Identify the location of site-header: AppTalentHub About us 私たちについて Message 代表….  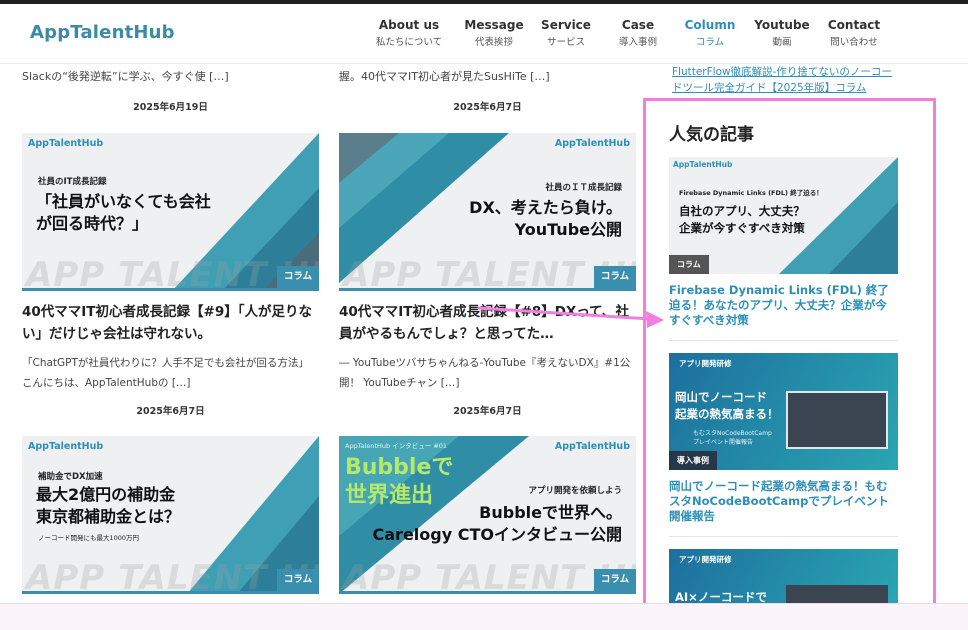
(484, 34).